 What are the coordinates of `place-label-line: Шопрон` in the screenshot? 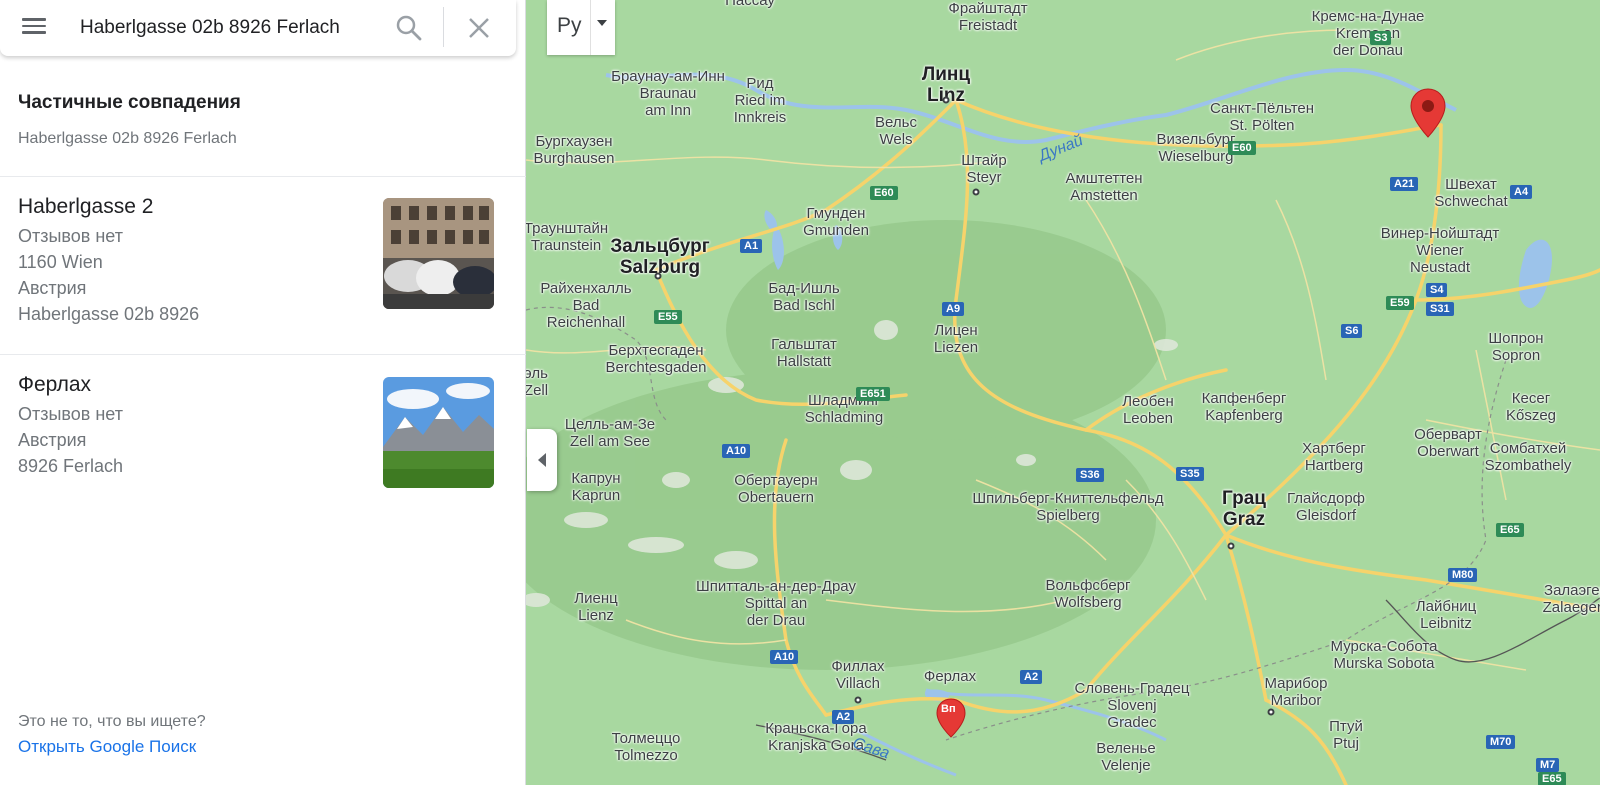 It's located at (1516, 338).